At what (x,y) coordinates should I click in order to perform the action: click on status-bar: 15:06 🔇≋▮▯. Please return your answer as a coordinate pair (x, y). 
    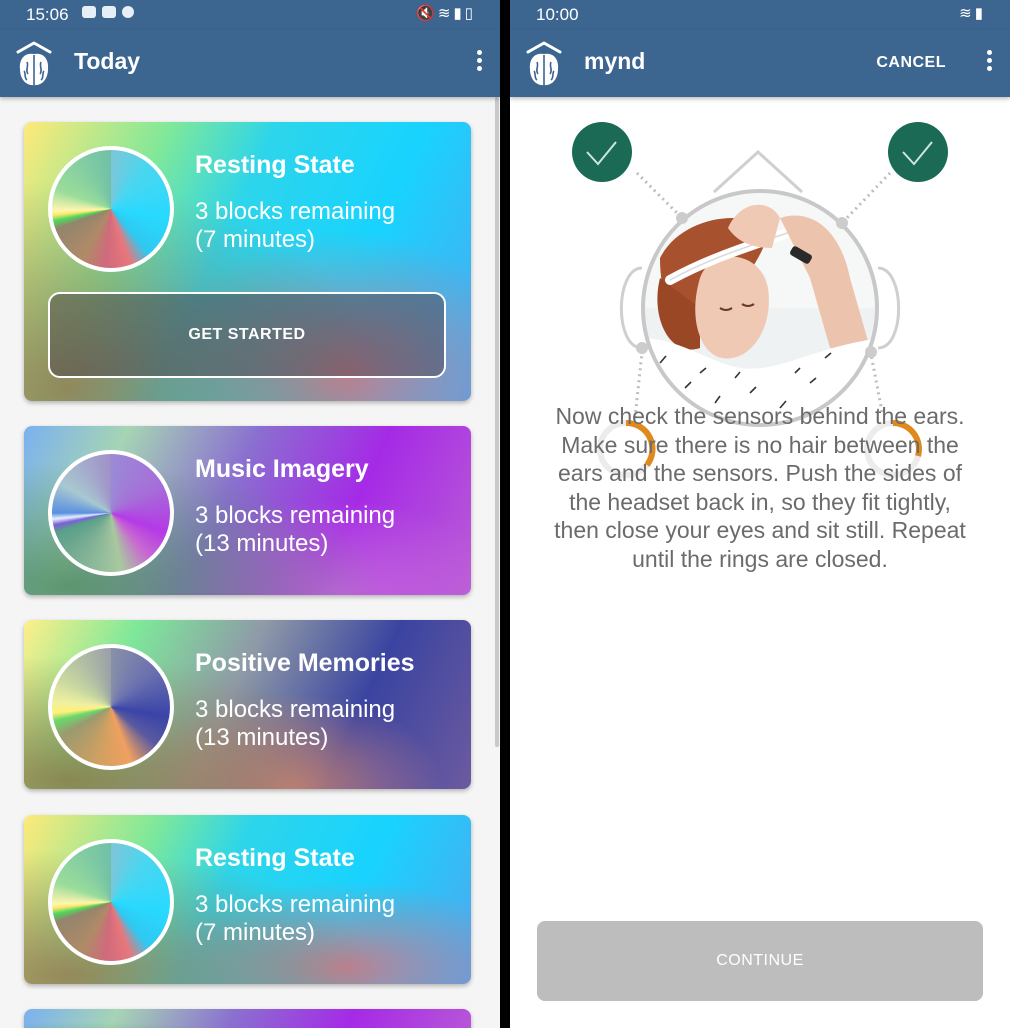
    Looking at the image, I should click on (250, 15).